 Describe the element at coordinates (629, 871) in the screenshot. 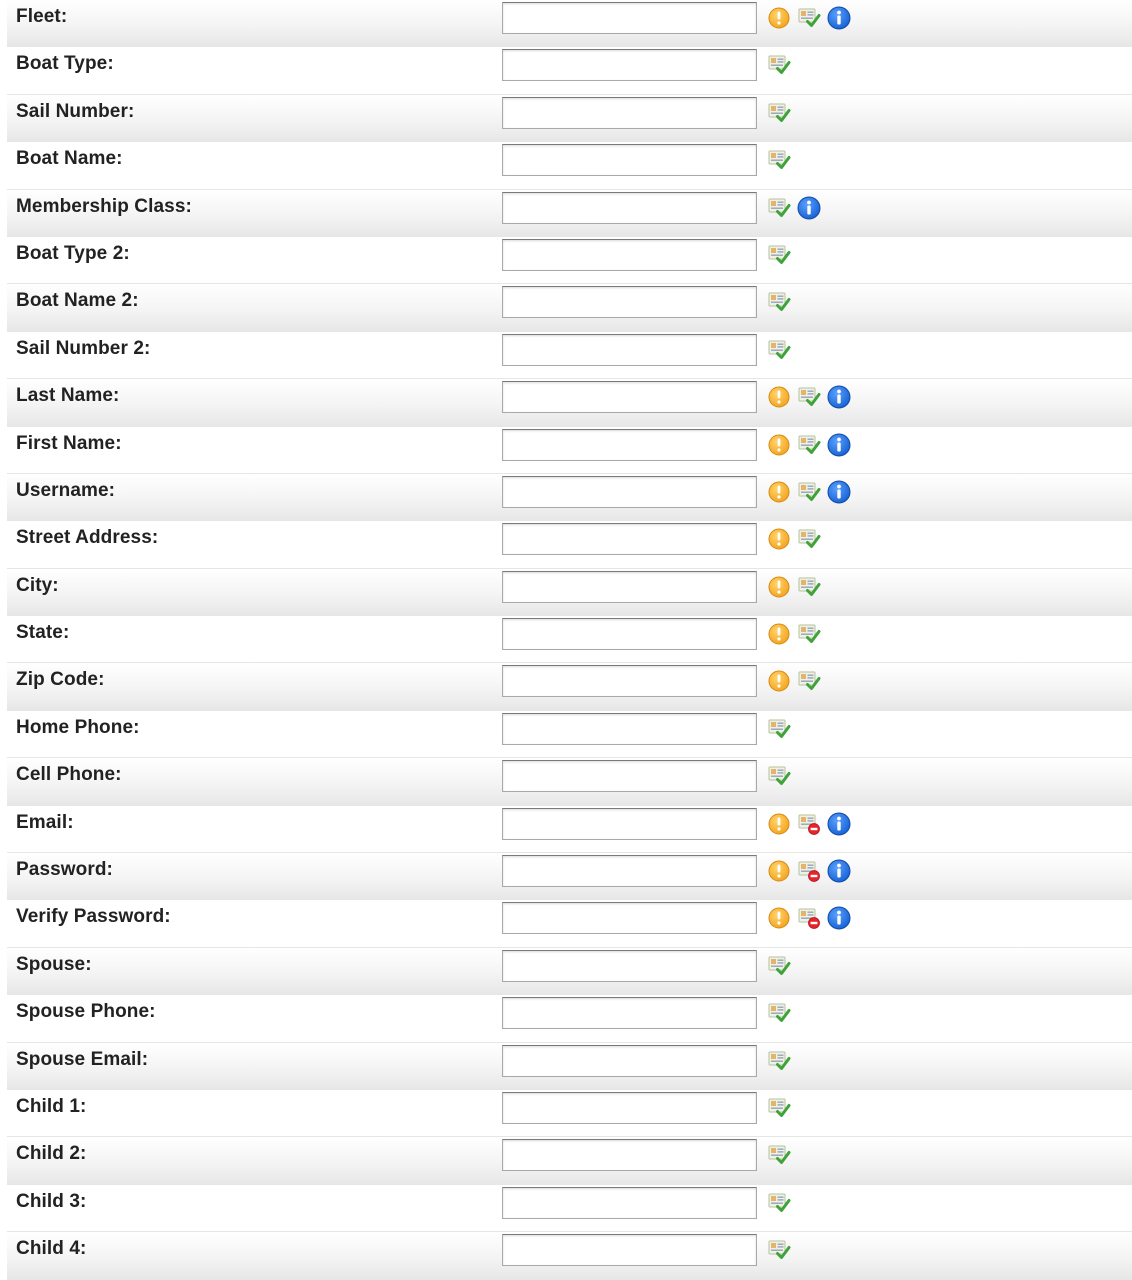

I see `password-input` at that location.